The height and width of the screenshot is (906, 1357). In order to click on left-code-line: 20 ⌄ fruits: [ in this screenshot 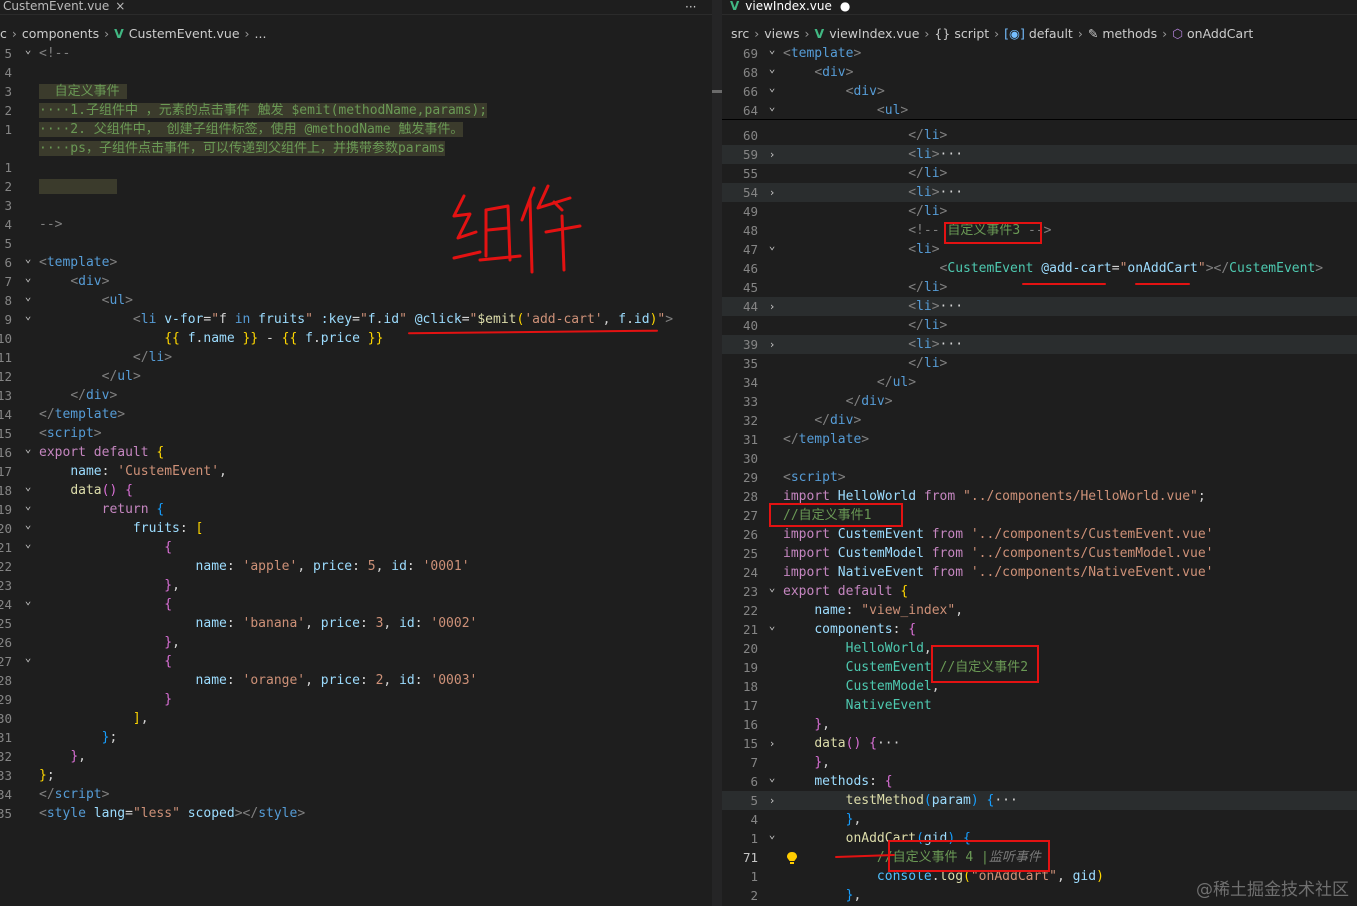, I will do `click(356, 528)`.